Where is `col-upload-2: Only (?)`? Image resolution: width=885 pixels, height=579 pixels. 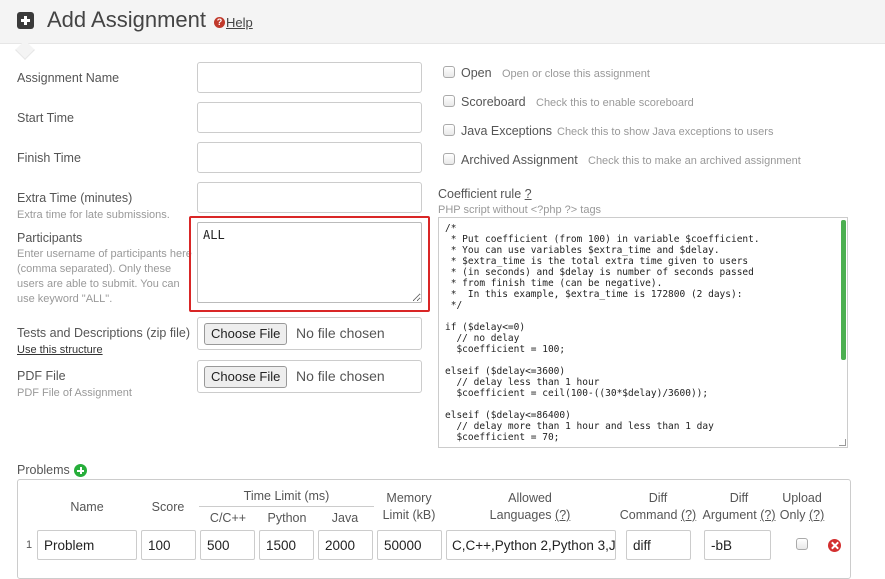
col-upload-2: Only (?) is located at coordinates (802, 515).